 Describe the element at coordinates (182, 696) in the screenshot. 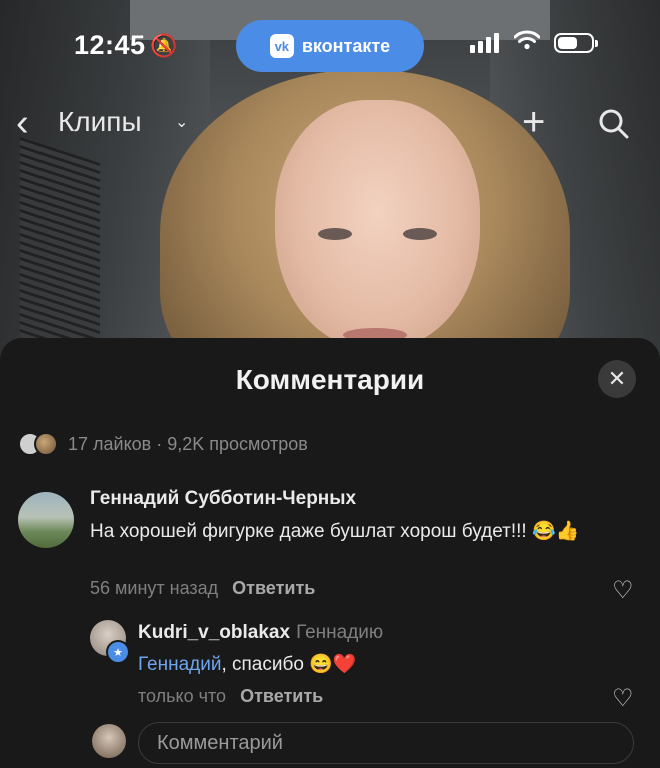

I see `reply-time: только что` at that location.